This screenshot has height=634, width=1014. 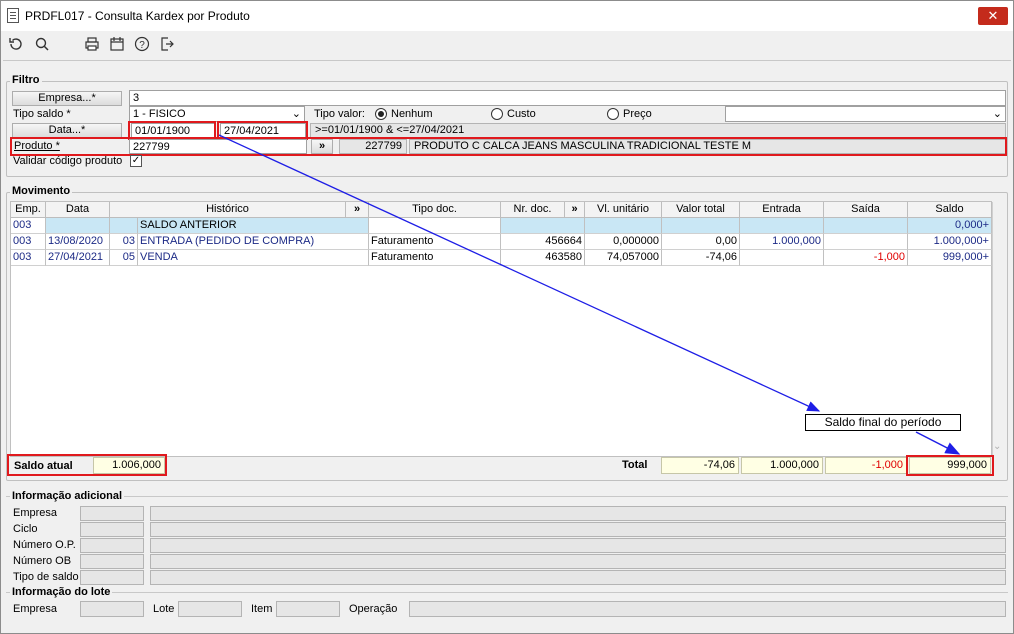 What do you see at coordinates (164, 609) in the screenshot?
I see `lote-lote-label: Lote` at bounding box center [164, 609].